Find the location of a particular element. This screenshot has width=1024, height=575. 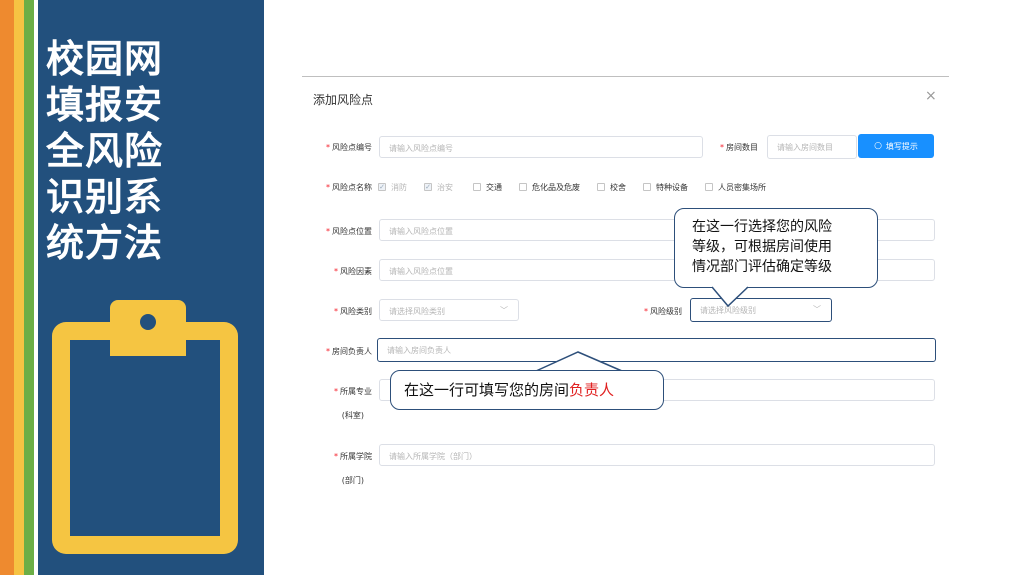

checkbox-crowded-places: 人员密集场所 is located at coordinates (735, 187).